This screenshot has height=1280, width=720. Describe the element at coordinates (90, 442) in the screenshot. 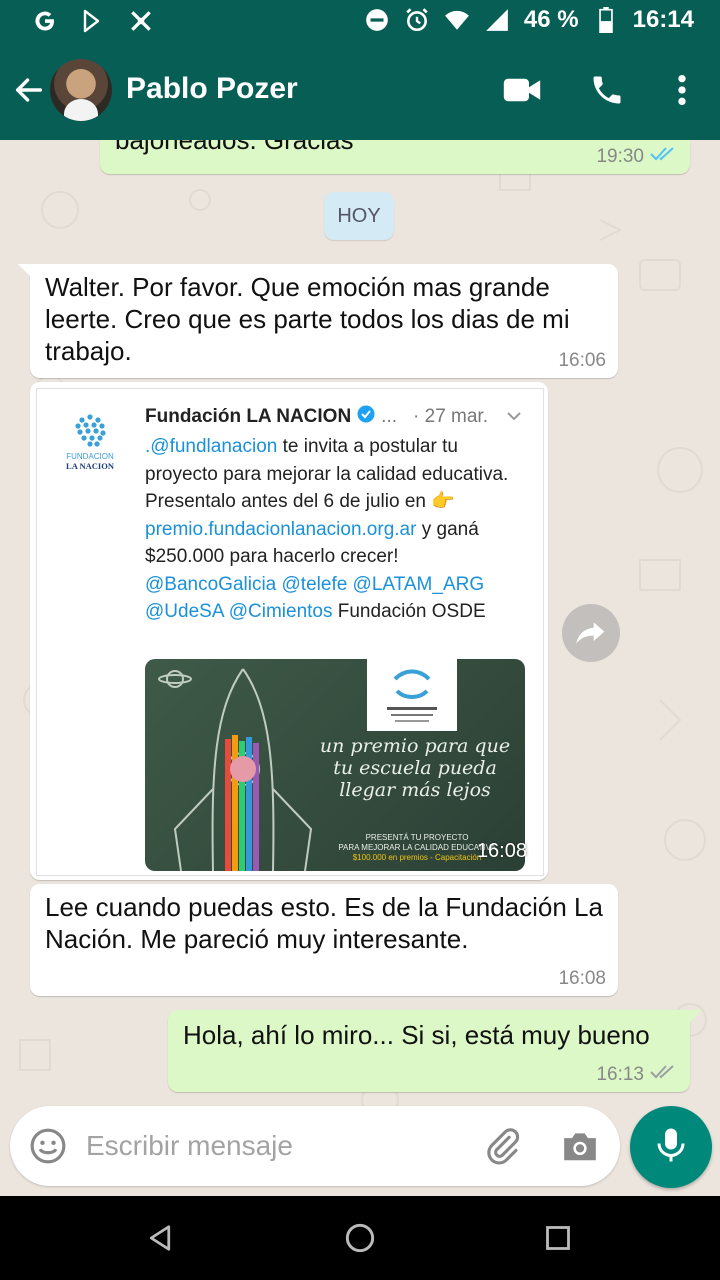

I see `fundacion-la-nacion-logo: FUNDACION LA NACION` at that location.